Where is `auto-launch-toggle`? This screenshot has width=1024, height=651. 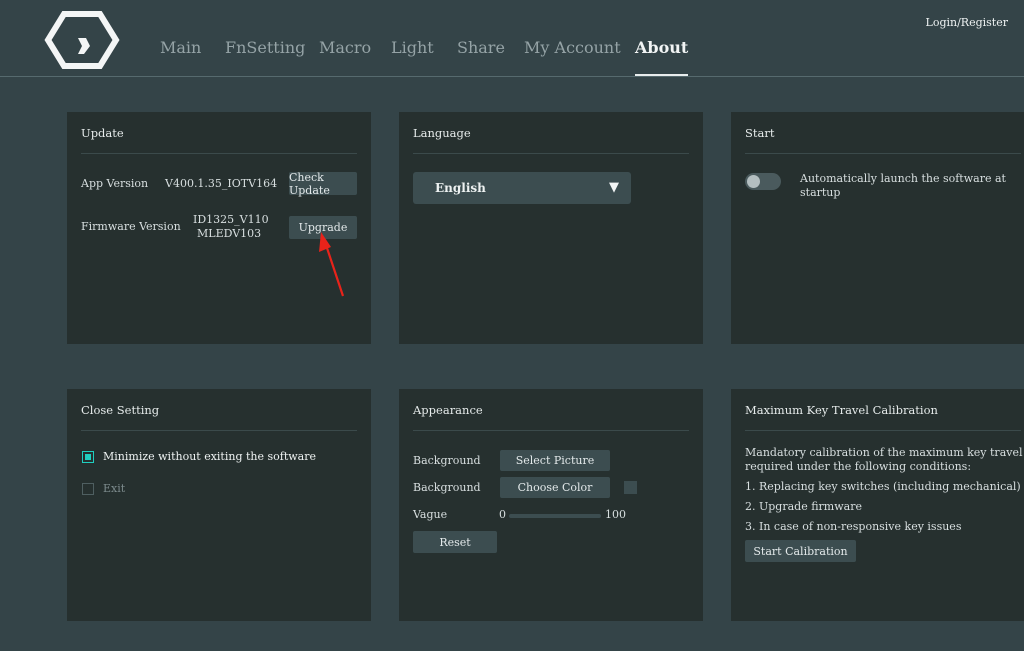
auto-launch-toggle is located at coordinates (763, 181).